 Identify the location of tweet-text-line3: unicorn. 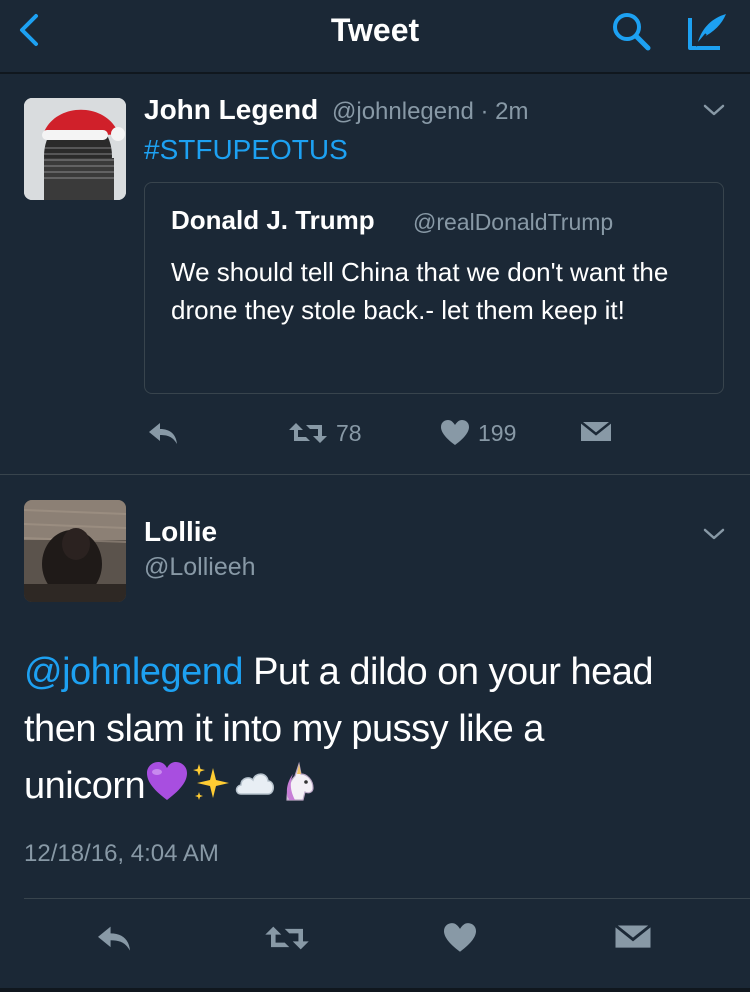
(85, 786).